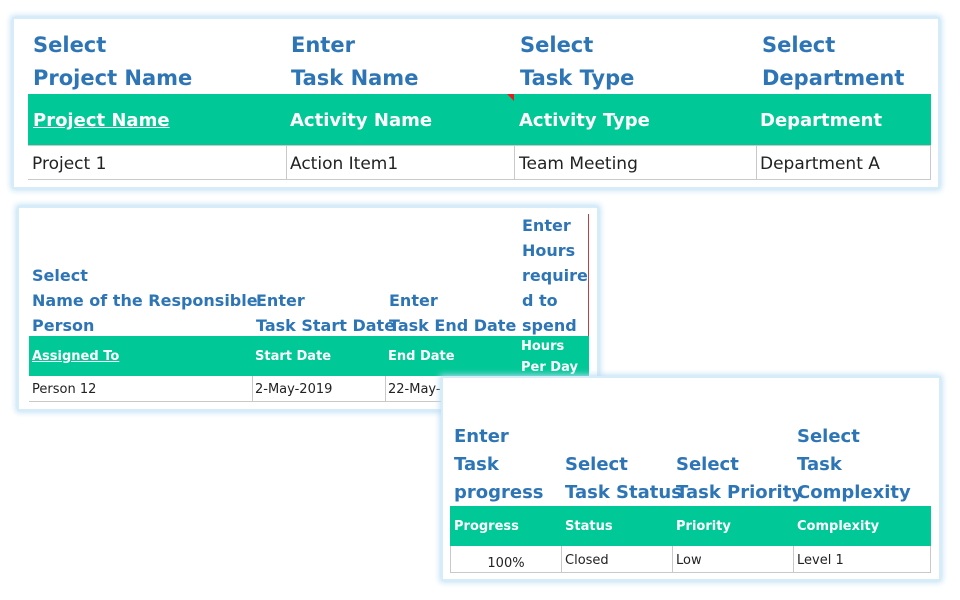 The height and width of the screenshot is (600, 960). Describe the element at coordinates (623, 492) in the screenshot. I see `instruction-line: Task Status` at that location.